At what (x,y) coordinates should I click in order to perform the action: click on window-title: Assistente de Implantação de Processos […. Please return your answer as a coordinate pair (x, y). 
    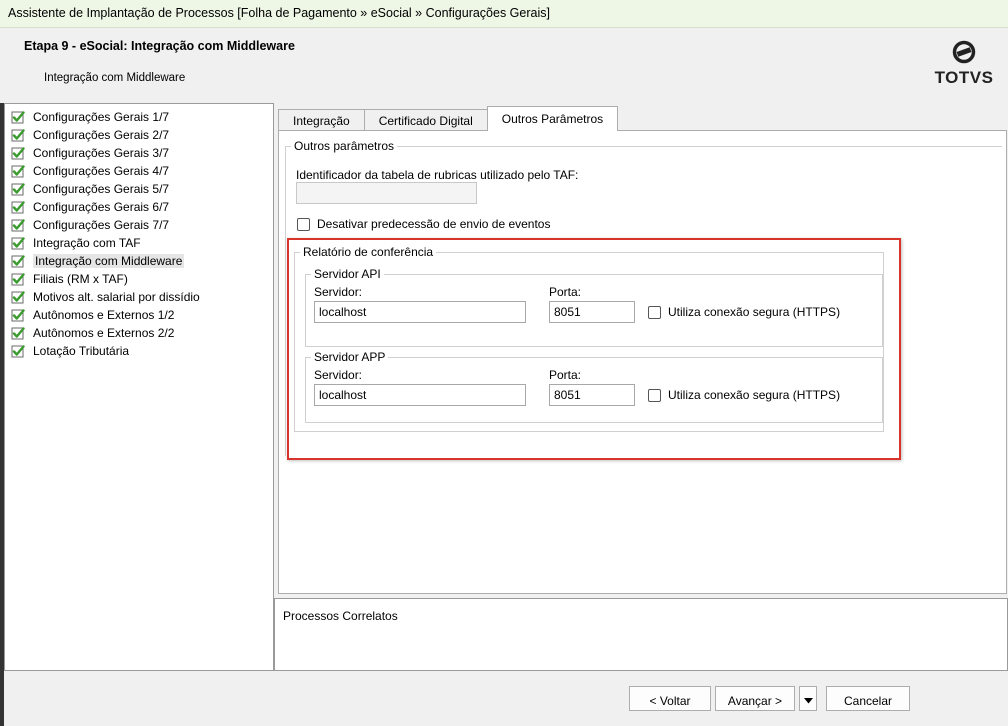
    Looking at the image, I should click on (504, 14).